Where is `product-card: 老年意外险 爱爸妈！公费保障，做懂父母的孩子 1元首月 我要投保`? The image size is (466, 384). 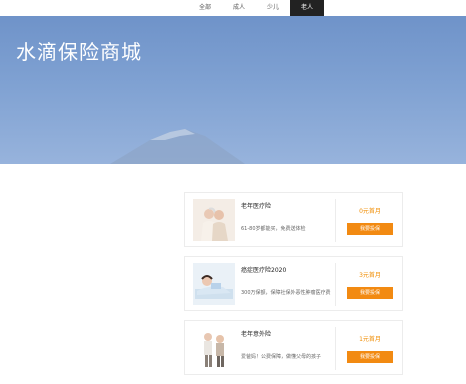
product-card: 老年意外险 爱爸妈！公费保障，做懂父母的孩子 1元首月 我要投保 is located at coordinates (293, 347).